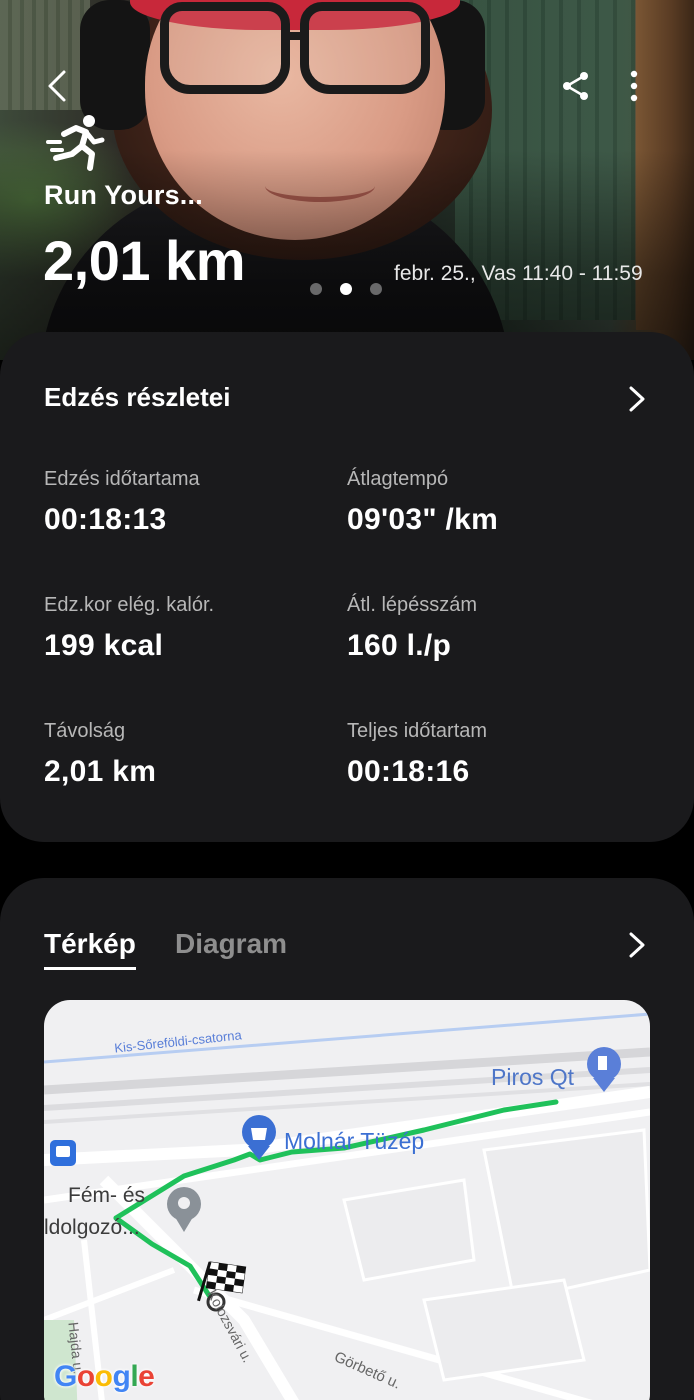 Image resolution: width=694 pixels, height=1400 pixels. I want to click on stat-calories: Edz.kor elég. kalór. 199 kcal, so click(194, 628).